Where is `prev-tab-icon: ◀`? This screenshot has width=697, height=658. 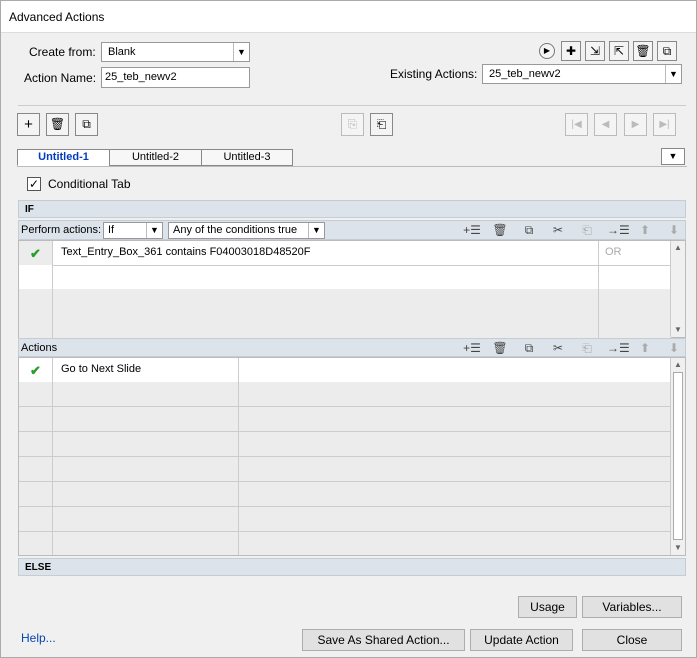 prev-tab-icon: ◀ is located at coordinates (605, 124).